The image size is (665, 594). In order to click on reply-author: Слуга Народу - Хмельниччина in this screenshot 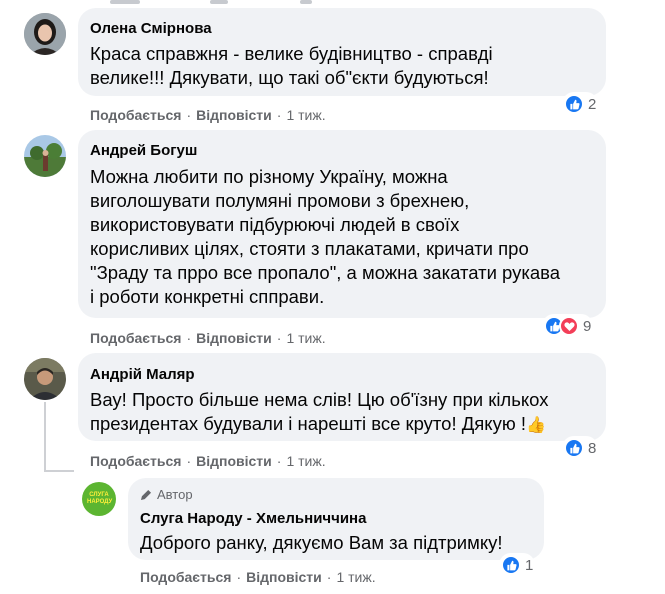, I will do `click(253, 518)`.